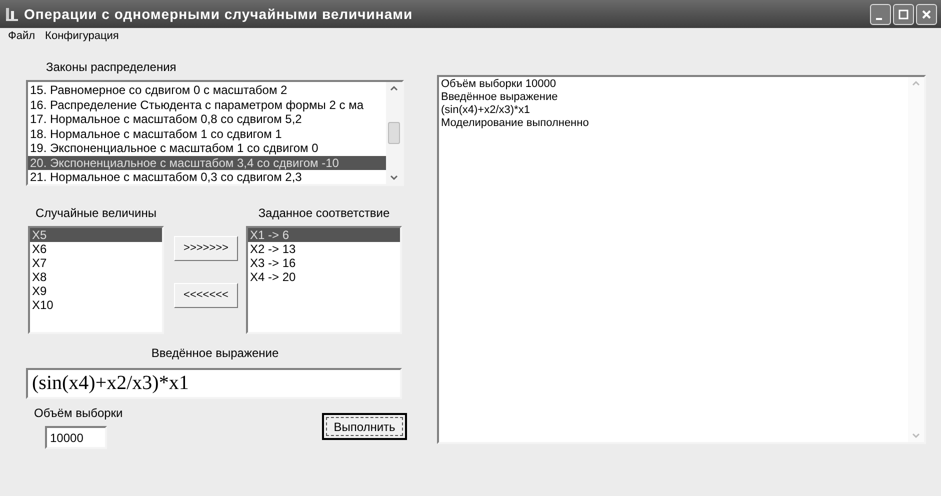  I want to click on list-item: X8, so click(96, 277).